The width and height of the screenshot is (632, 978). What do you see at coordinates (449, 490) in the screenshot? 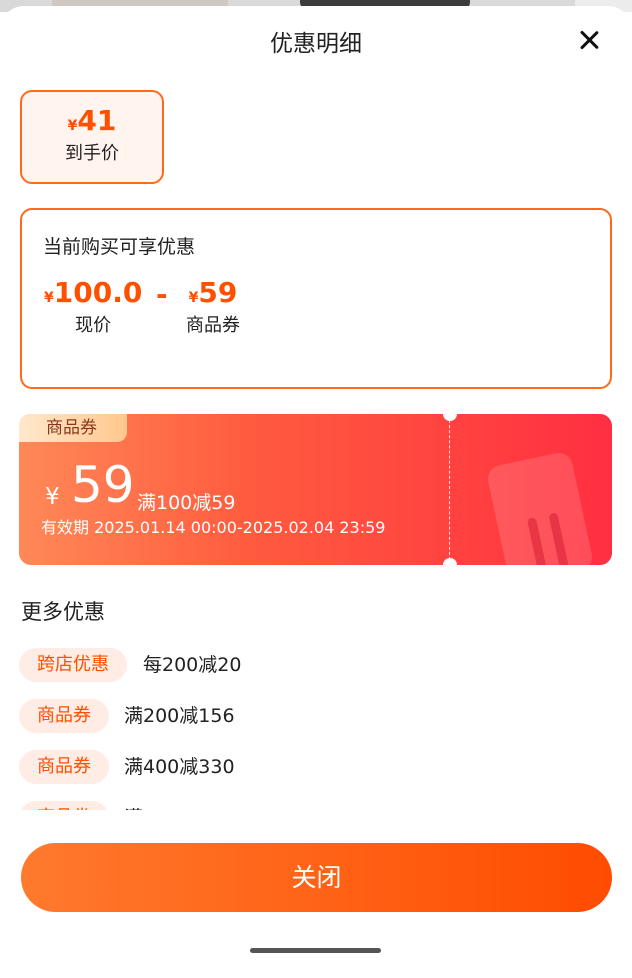
I see `coupon-divider` at bounding box center [449, 490].